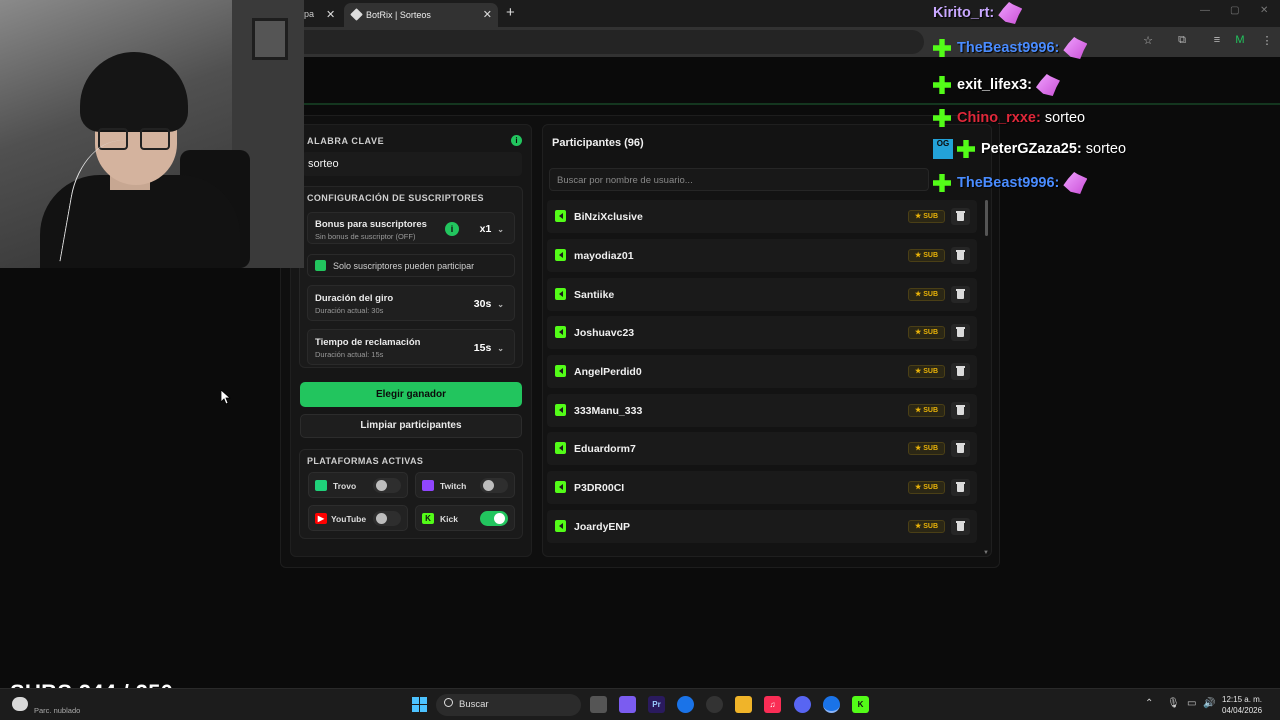 This screenshot has width=1280, height=720. I want to click on tab-title: pa, so click(309, 14).